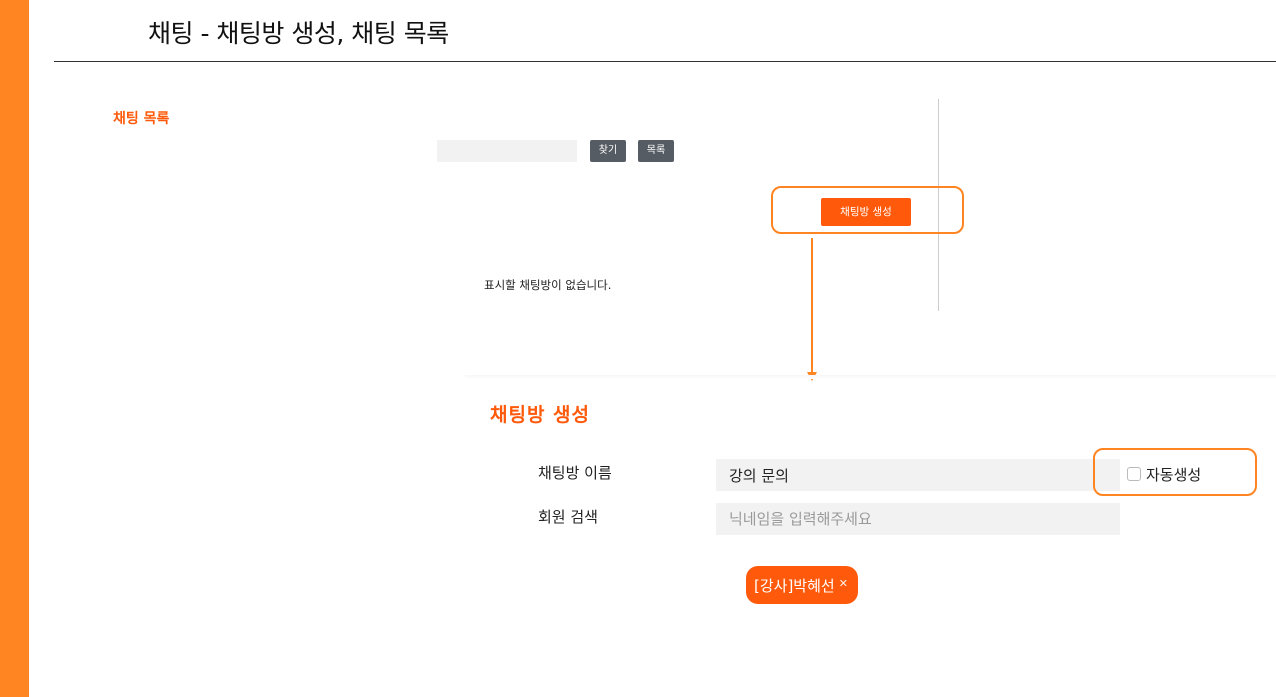 The height and width of the screenshot is (697, 1276). What do you see at coordinates (298, 33) in the screenshot?
I see `page-title: 채팅 - 채팅방 생성, 채팅 목록` at bounding box center [298, 33].